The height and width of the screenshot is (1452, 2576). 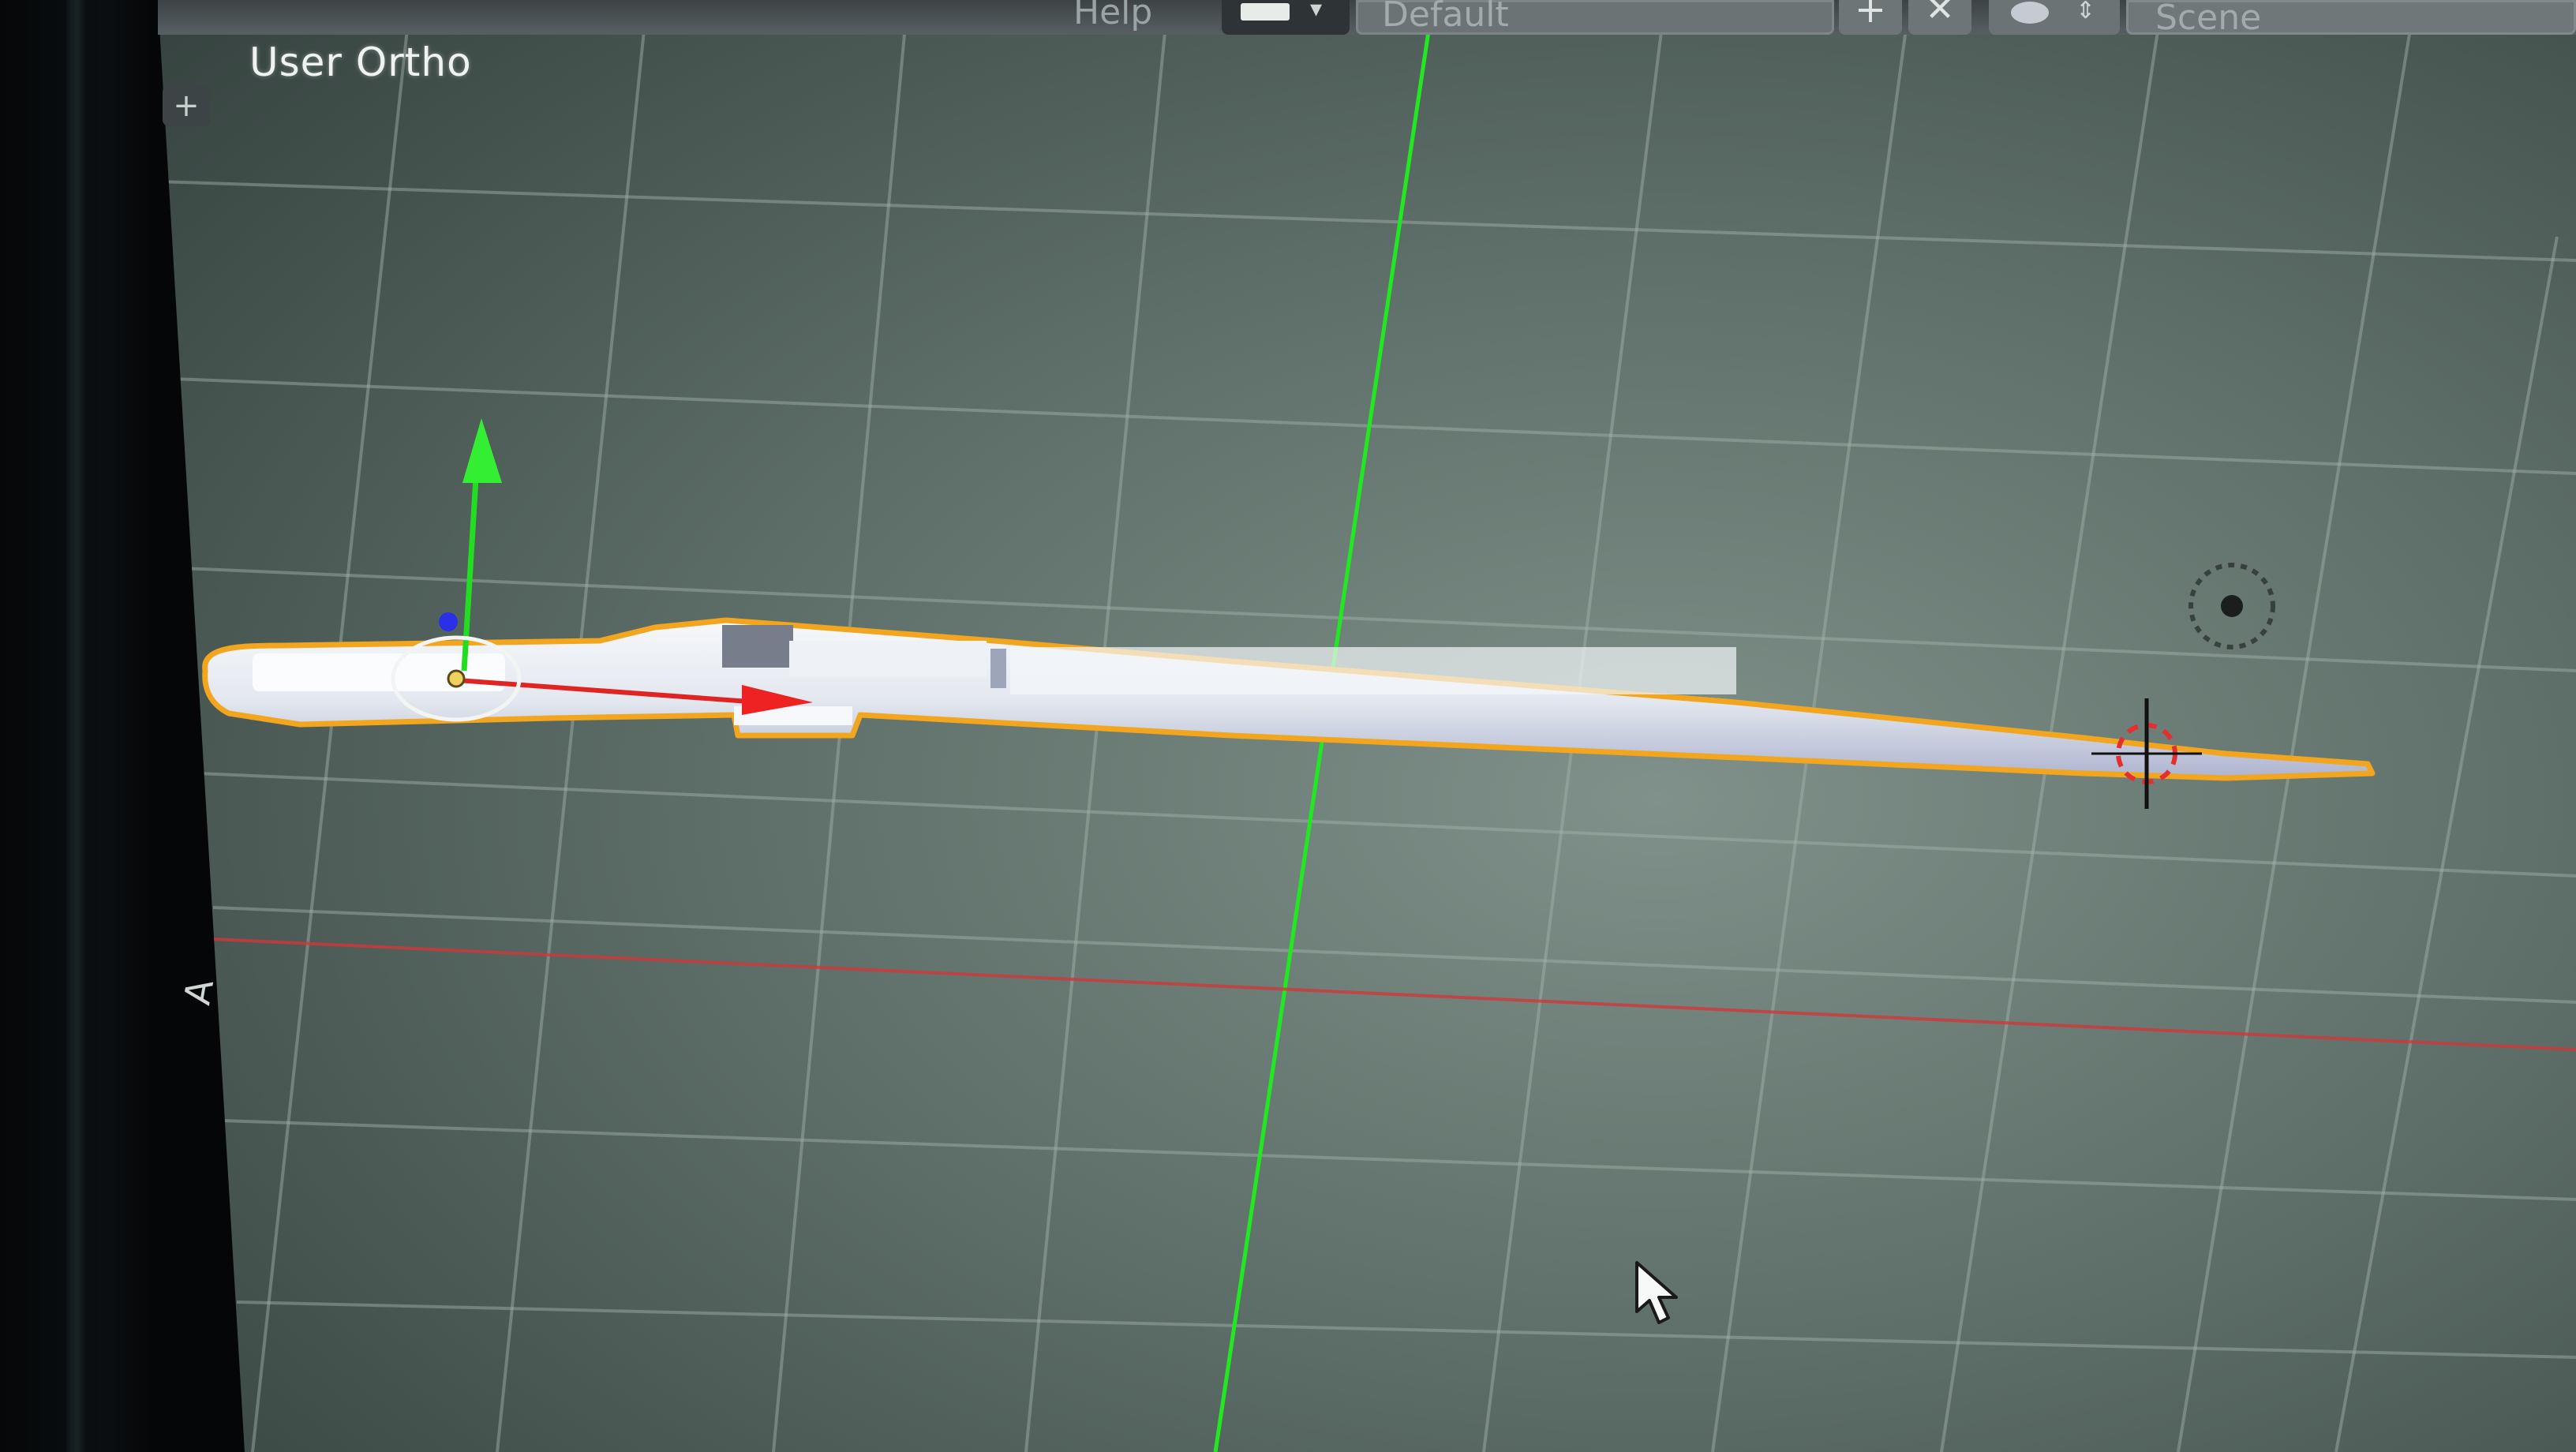 I want to click on screen-layout-field: Default, so click(x=1595, y=17).